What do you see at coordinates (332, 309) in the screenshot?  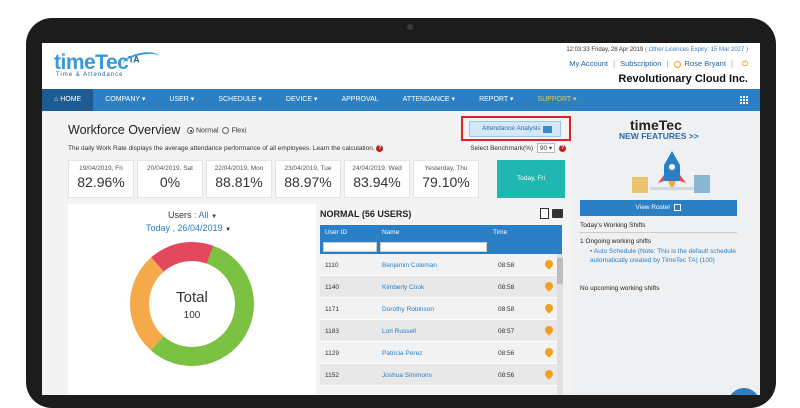 I see `cell-id: 1171` at bounding box center [332, 309].